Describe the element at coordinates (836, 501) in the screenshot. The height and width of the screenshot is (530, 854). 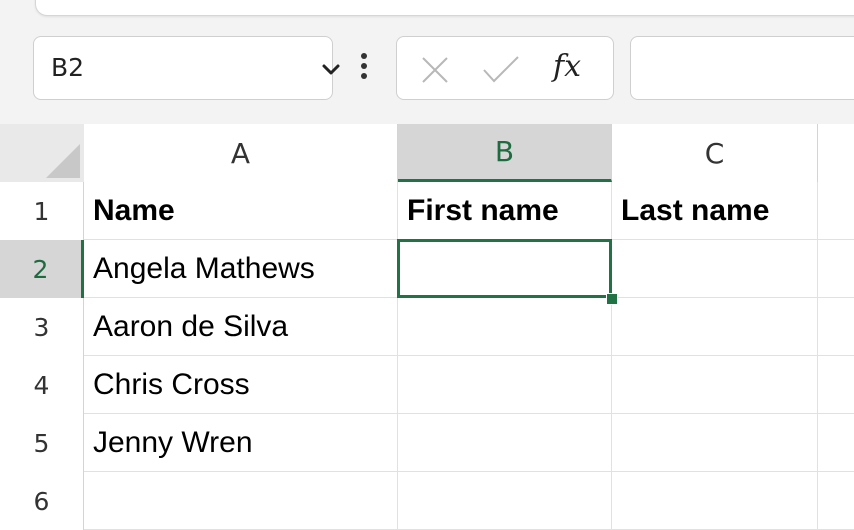
I see `cell-d6` at that location.